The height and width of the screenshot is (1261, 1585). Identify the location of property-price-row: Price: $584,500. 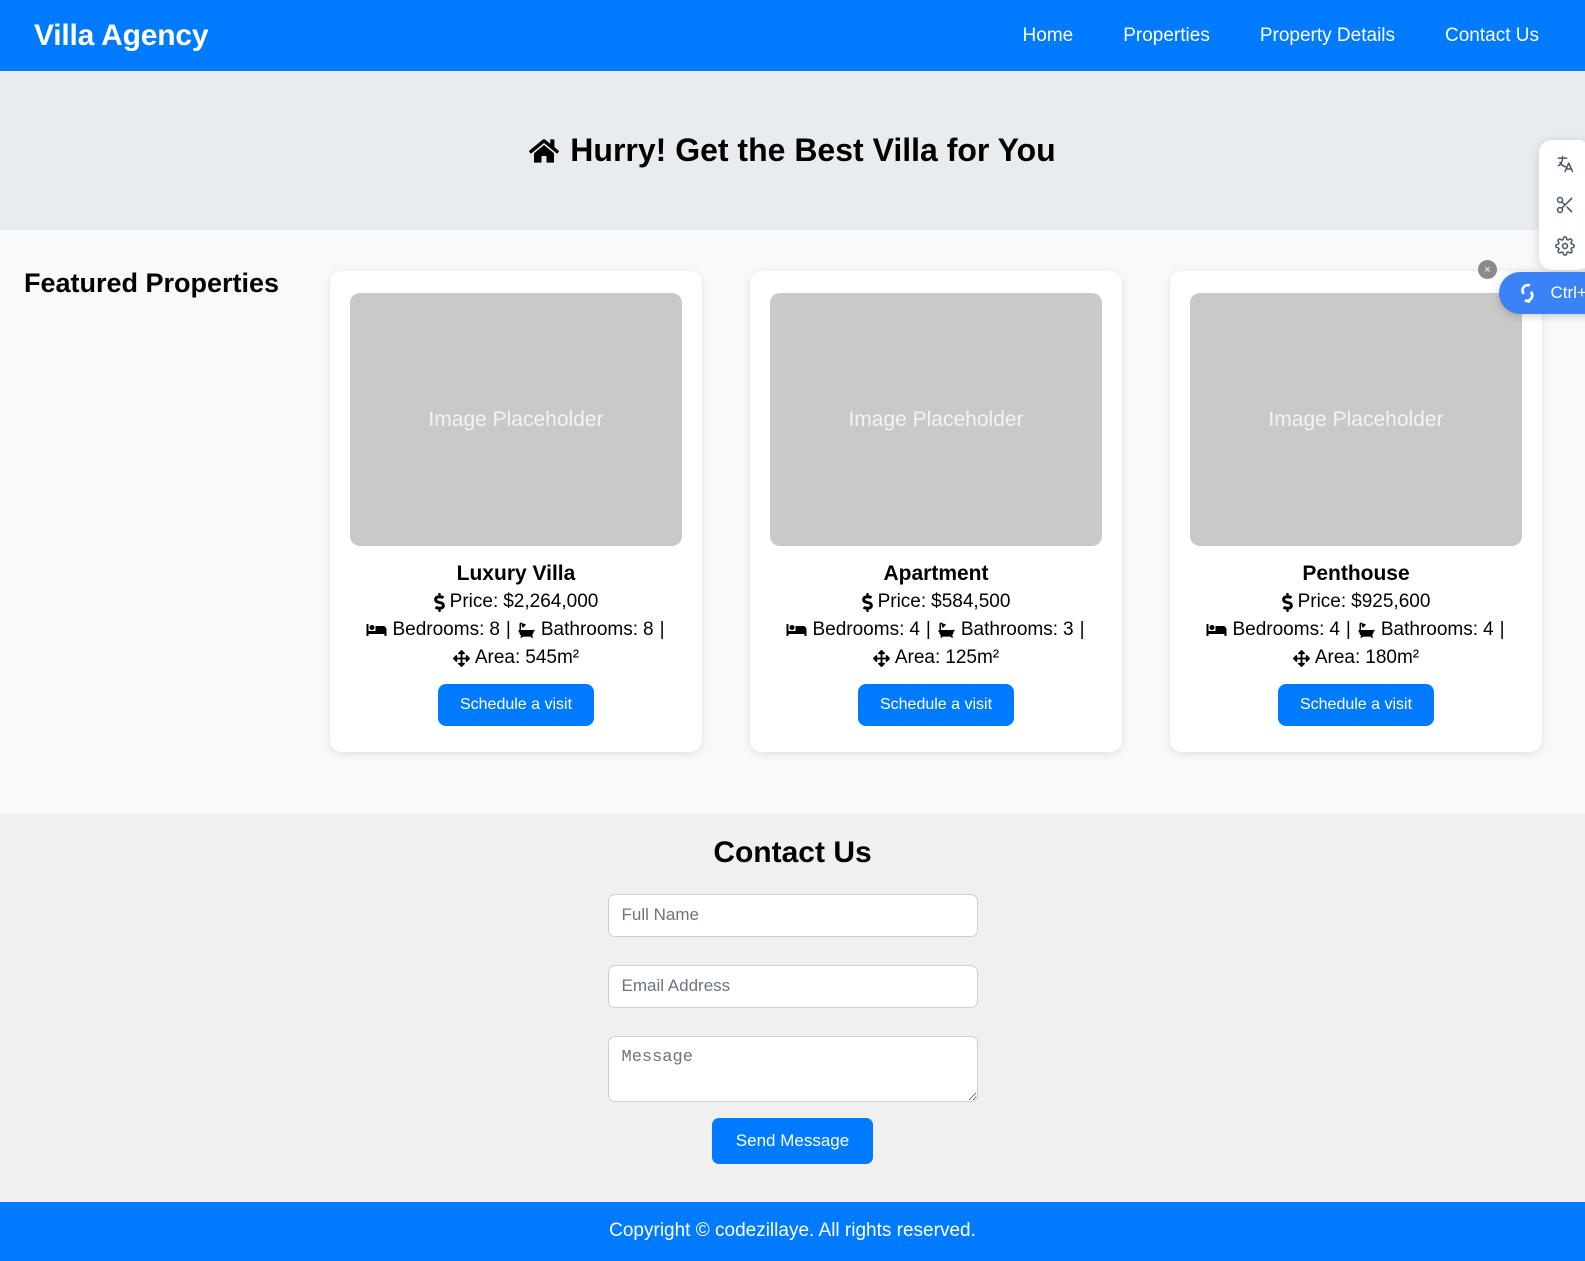
(936, 602).